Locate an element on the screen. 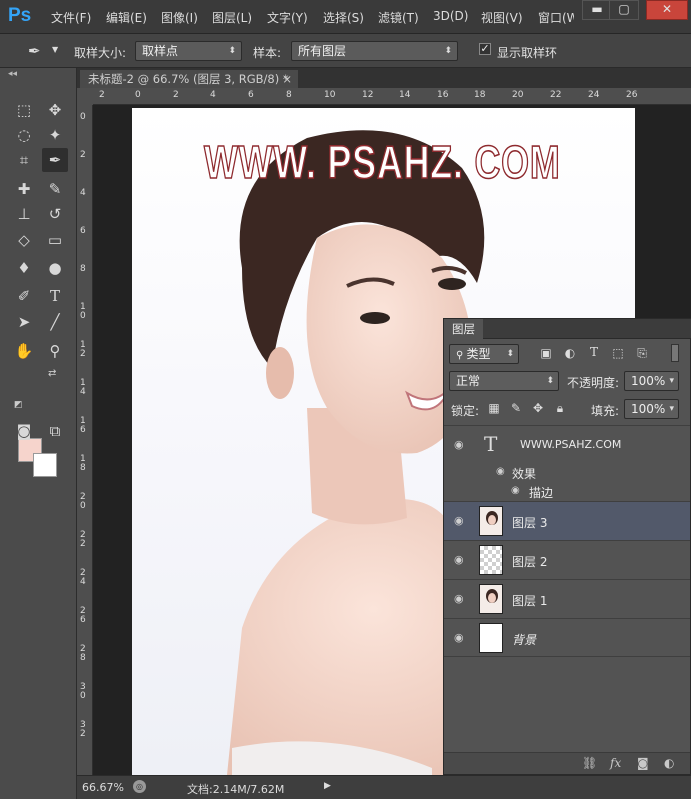 The height and width of the screenshot is (799, 691). minimize-button: ▬ is located at coordinates (597, 10).